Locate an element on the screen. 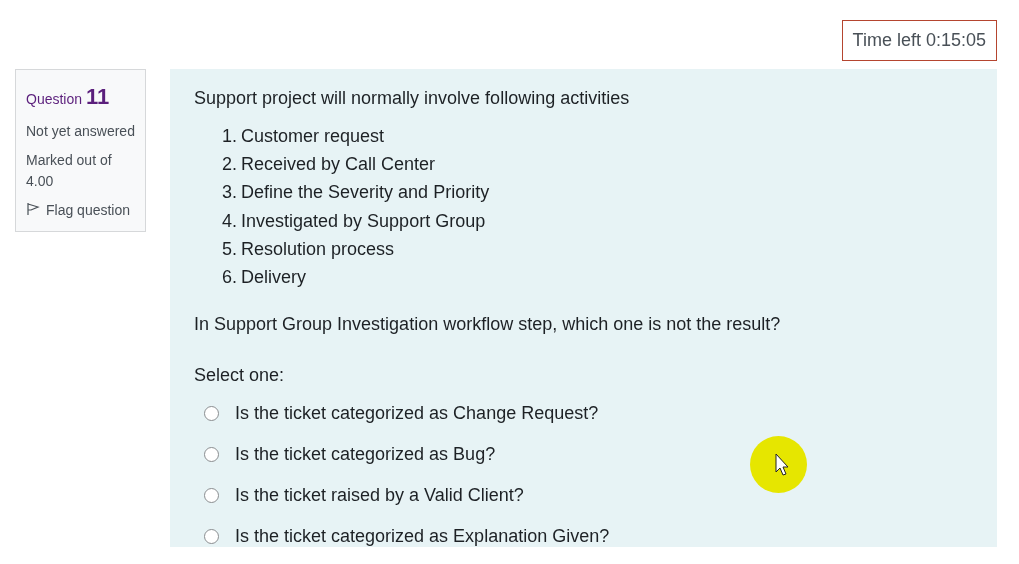 The width and height of the screenshot is (1019, 564). step-number: 5. is located at coordinates (229, 249).